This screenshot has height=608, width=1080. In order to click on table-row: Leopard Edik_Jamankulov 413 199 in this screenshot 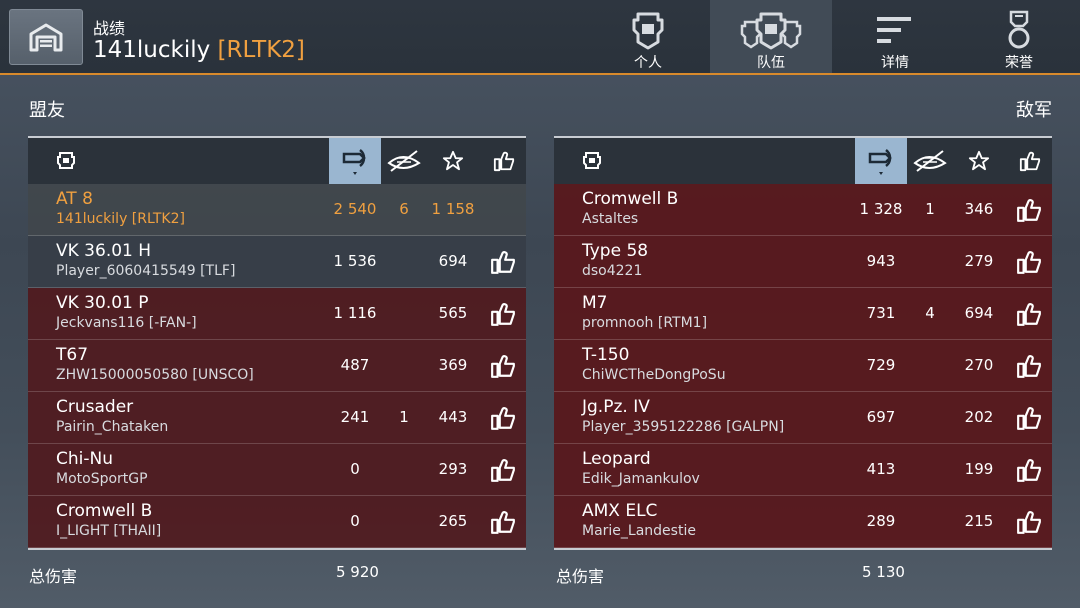, I will do `click(803, 470)`.